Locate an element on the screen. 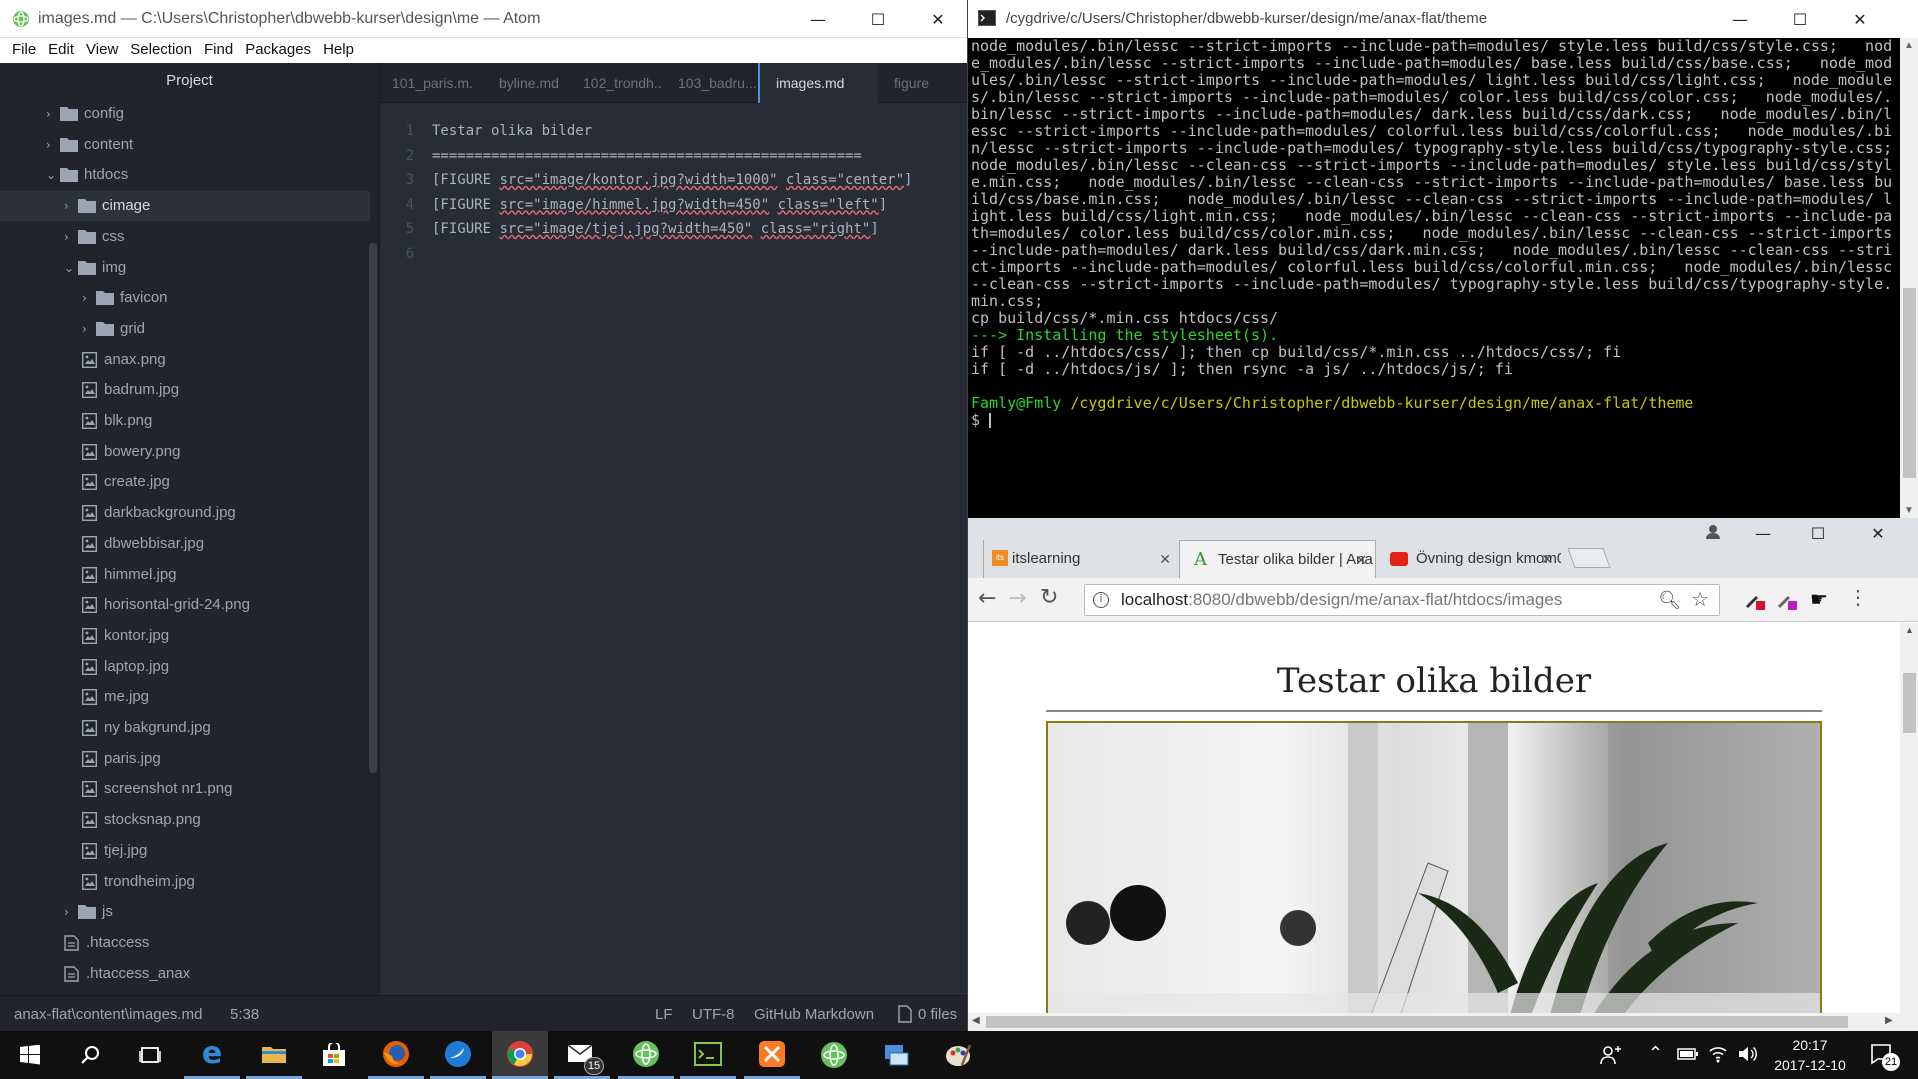  tree-folder: › grid is located at coordinates (185, 329).